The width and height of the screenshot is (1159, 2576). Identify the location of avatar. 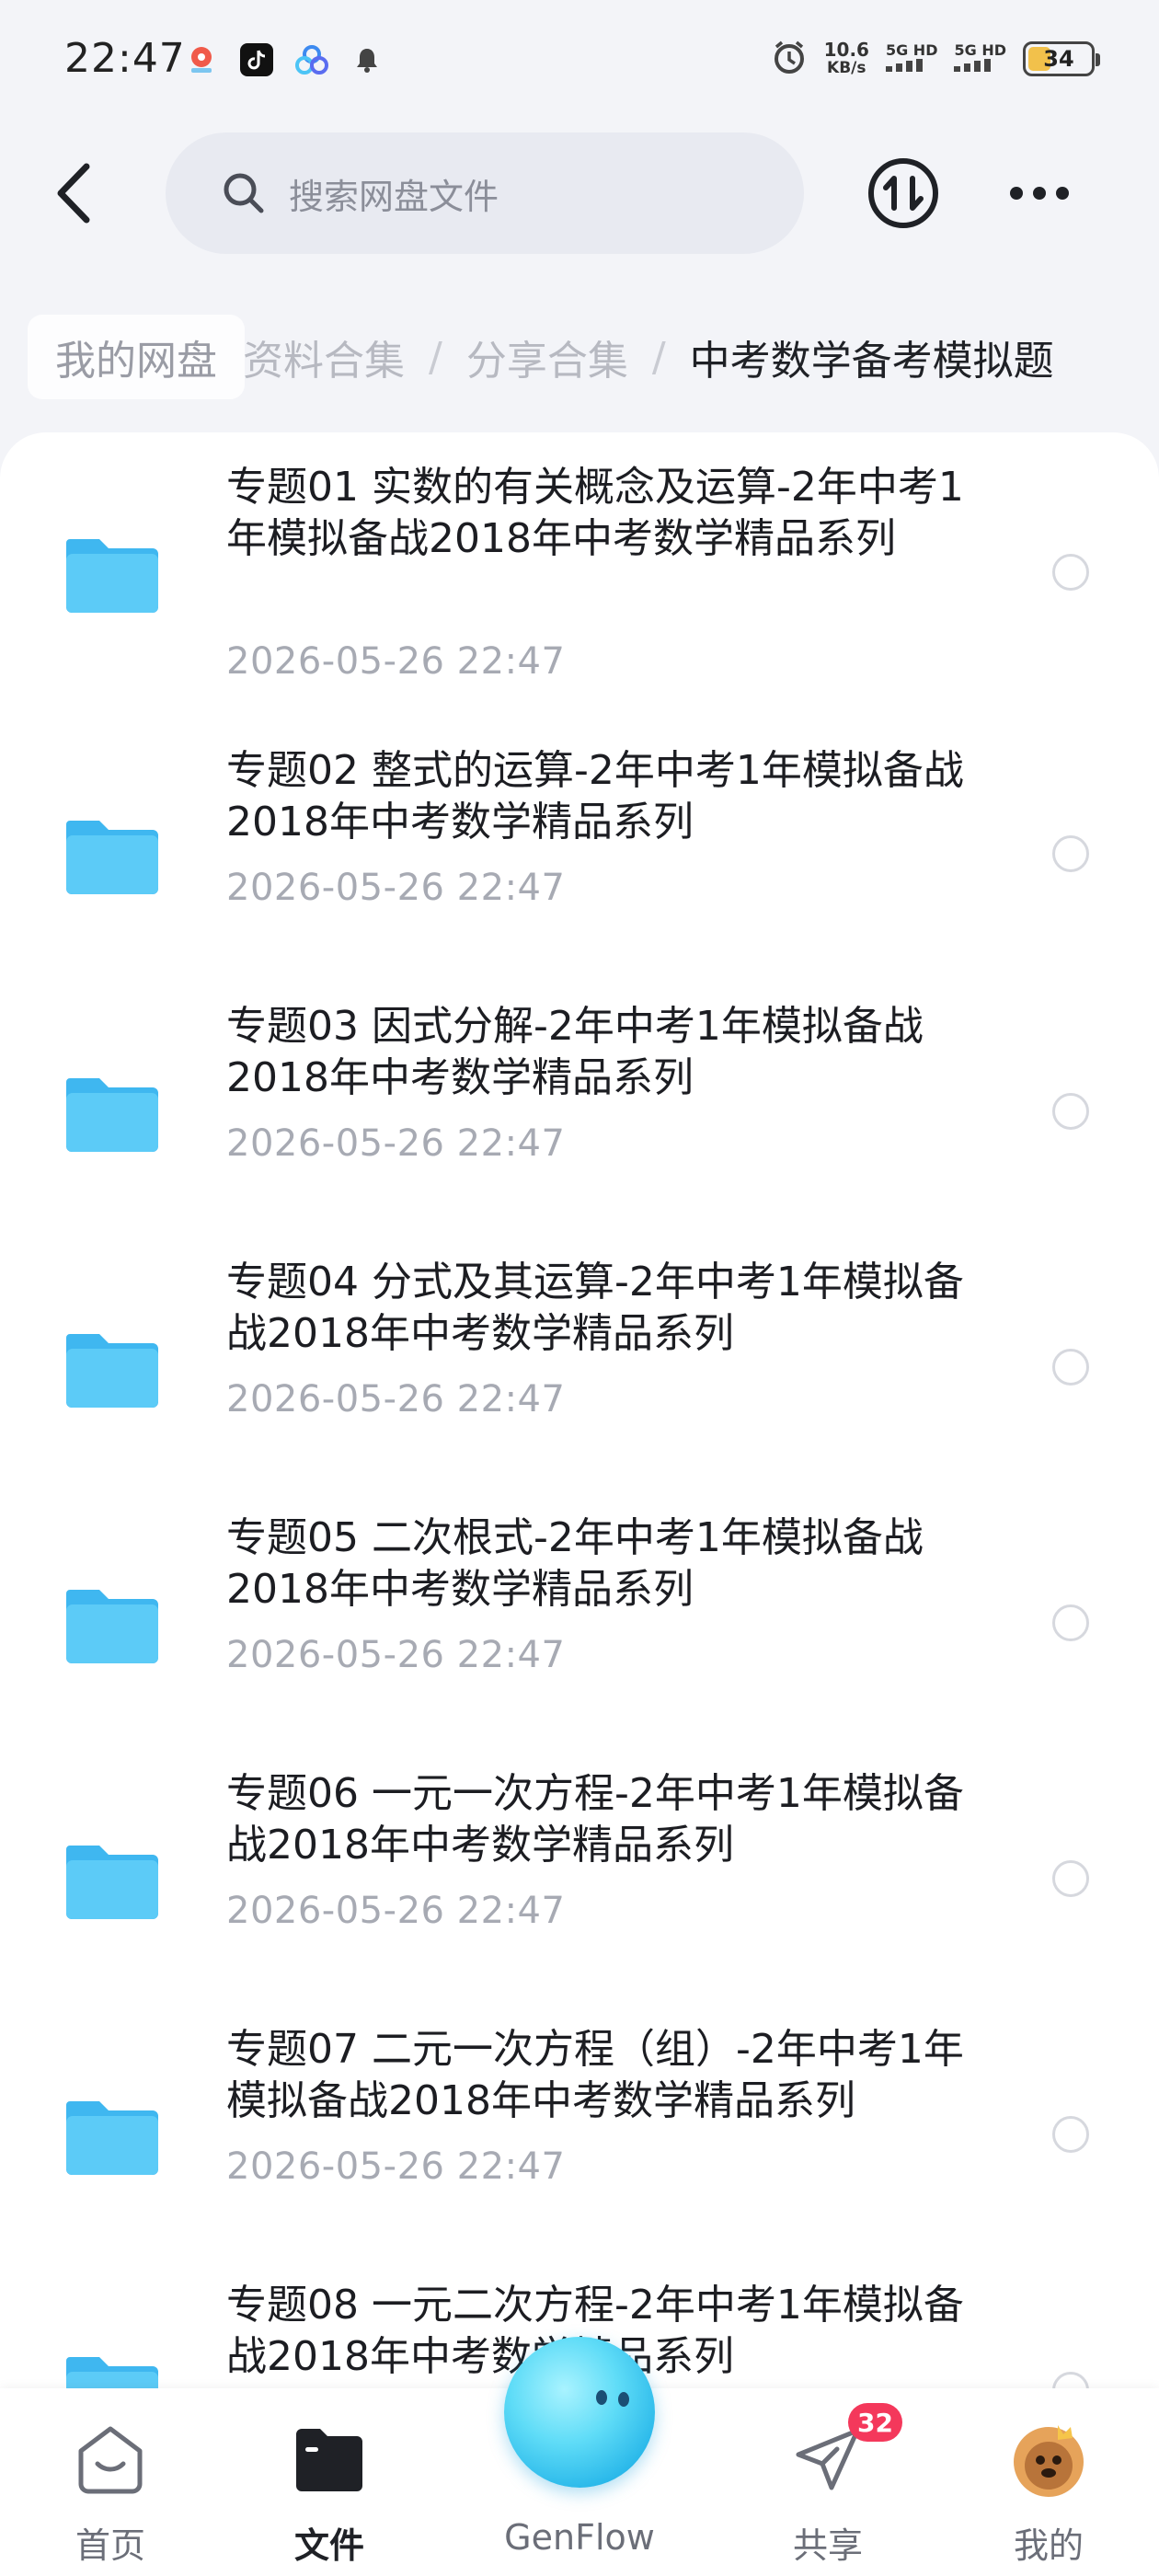
(1048, 2460).